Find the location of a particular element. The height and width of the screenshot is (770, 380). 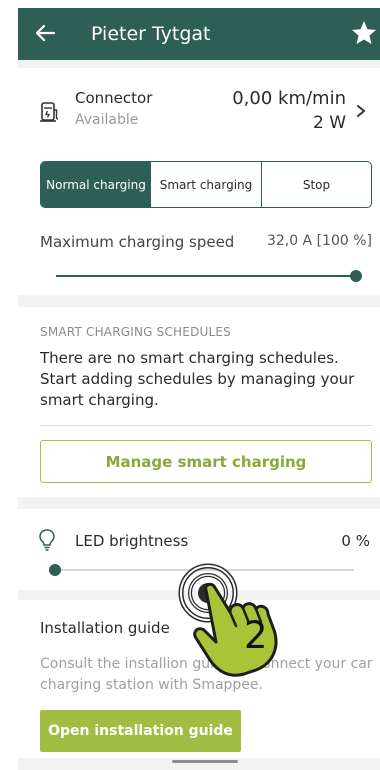

connector-speed: 0,00 km/min is located at coordinates (289, 98).